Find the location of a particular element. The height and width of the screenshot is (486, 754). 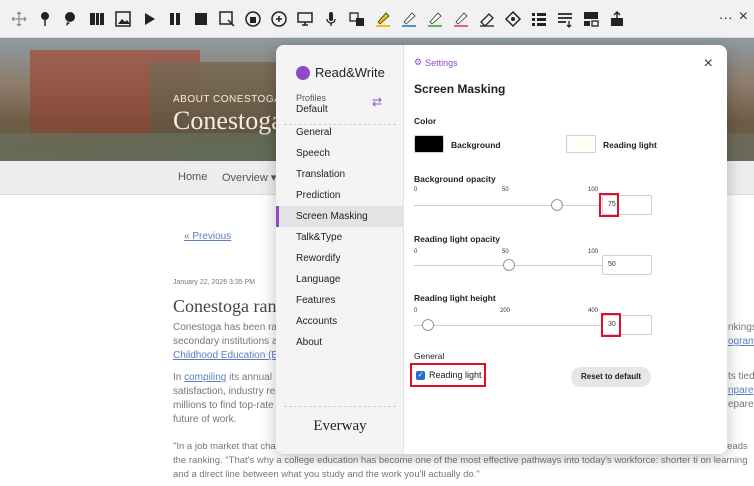

logo-text: Read&Write is located at coordinates (350, 72).